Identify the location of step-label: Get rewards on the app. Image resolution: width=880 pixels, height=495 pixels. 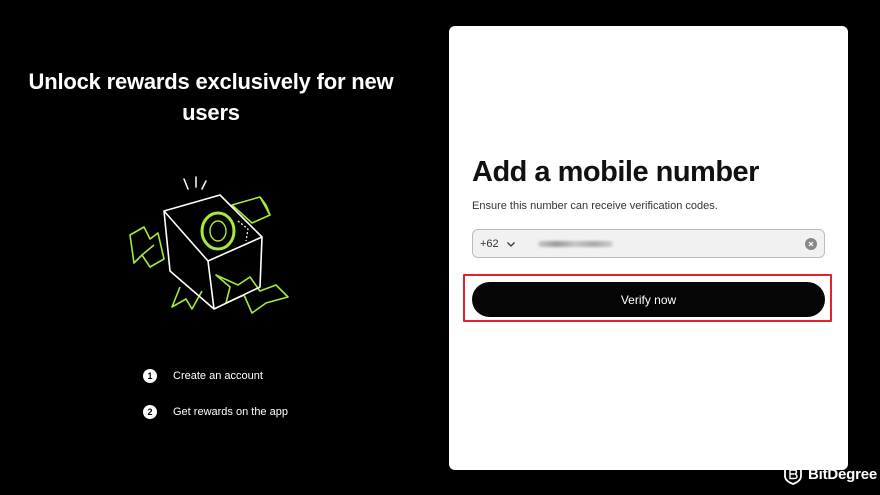
(230, 412).